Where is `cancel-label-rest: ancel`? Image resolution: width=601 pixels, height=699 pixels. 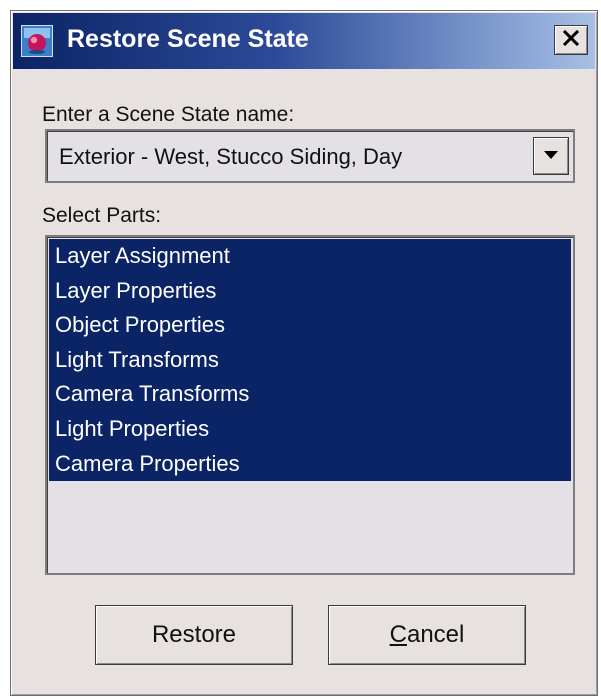 cancel-label-rest: ancel is located at coordinates (435, 634).